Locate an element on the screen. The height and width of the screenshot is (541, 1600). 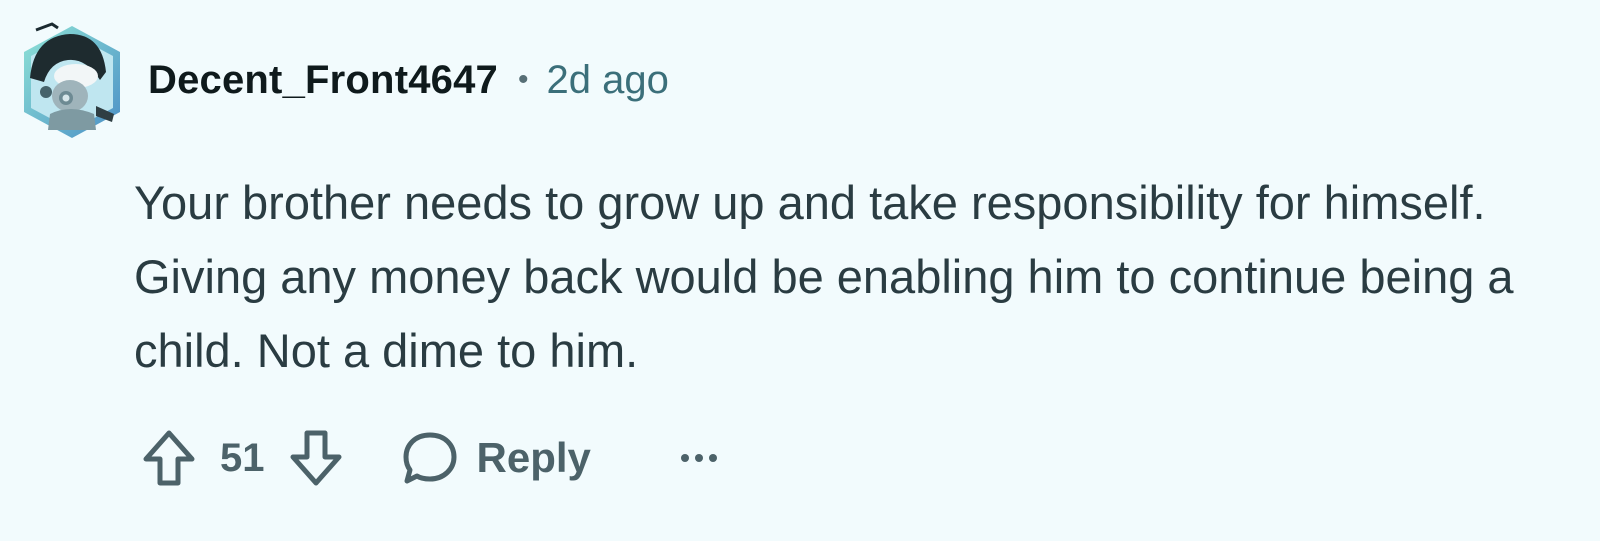
downvote-button is located at coordinates (316, 458).